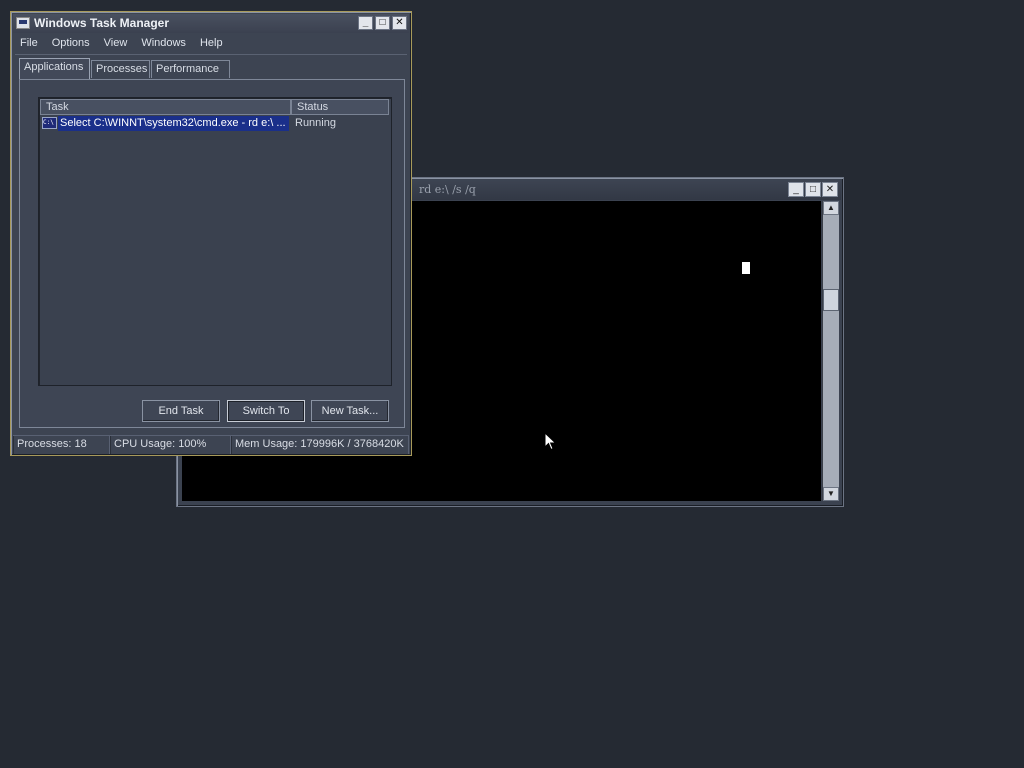  What do you see at coordinates (165, 107) in the screenshot?
I see `column-header-task: Task` at bounding box center [165, 107].